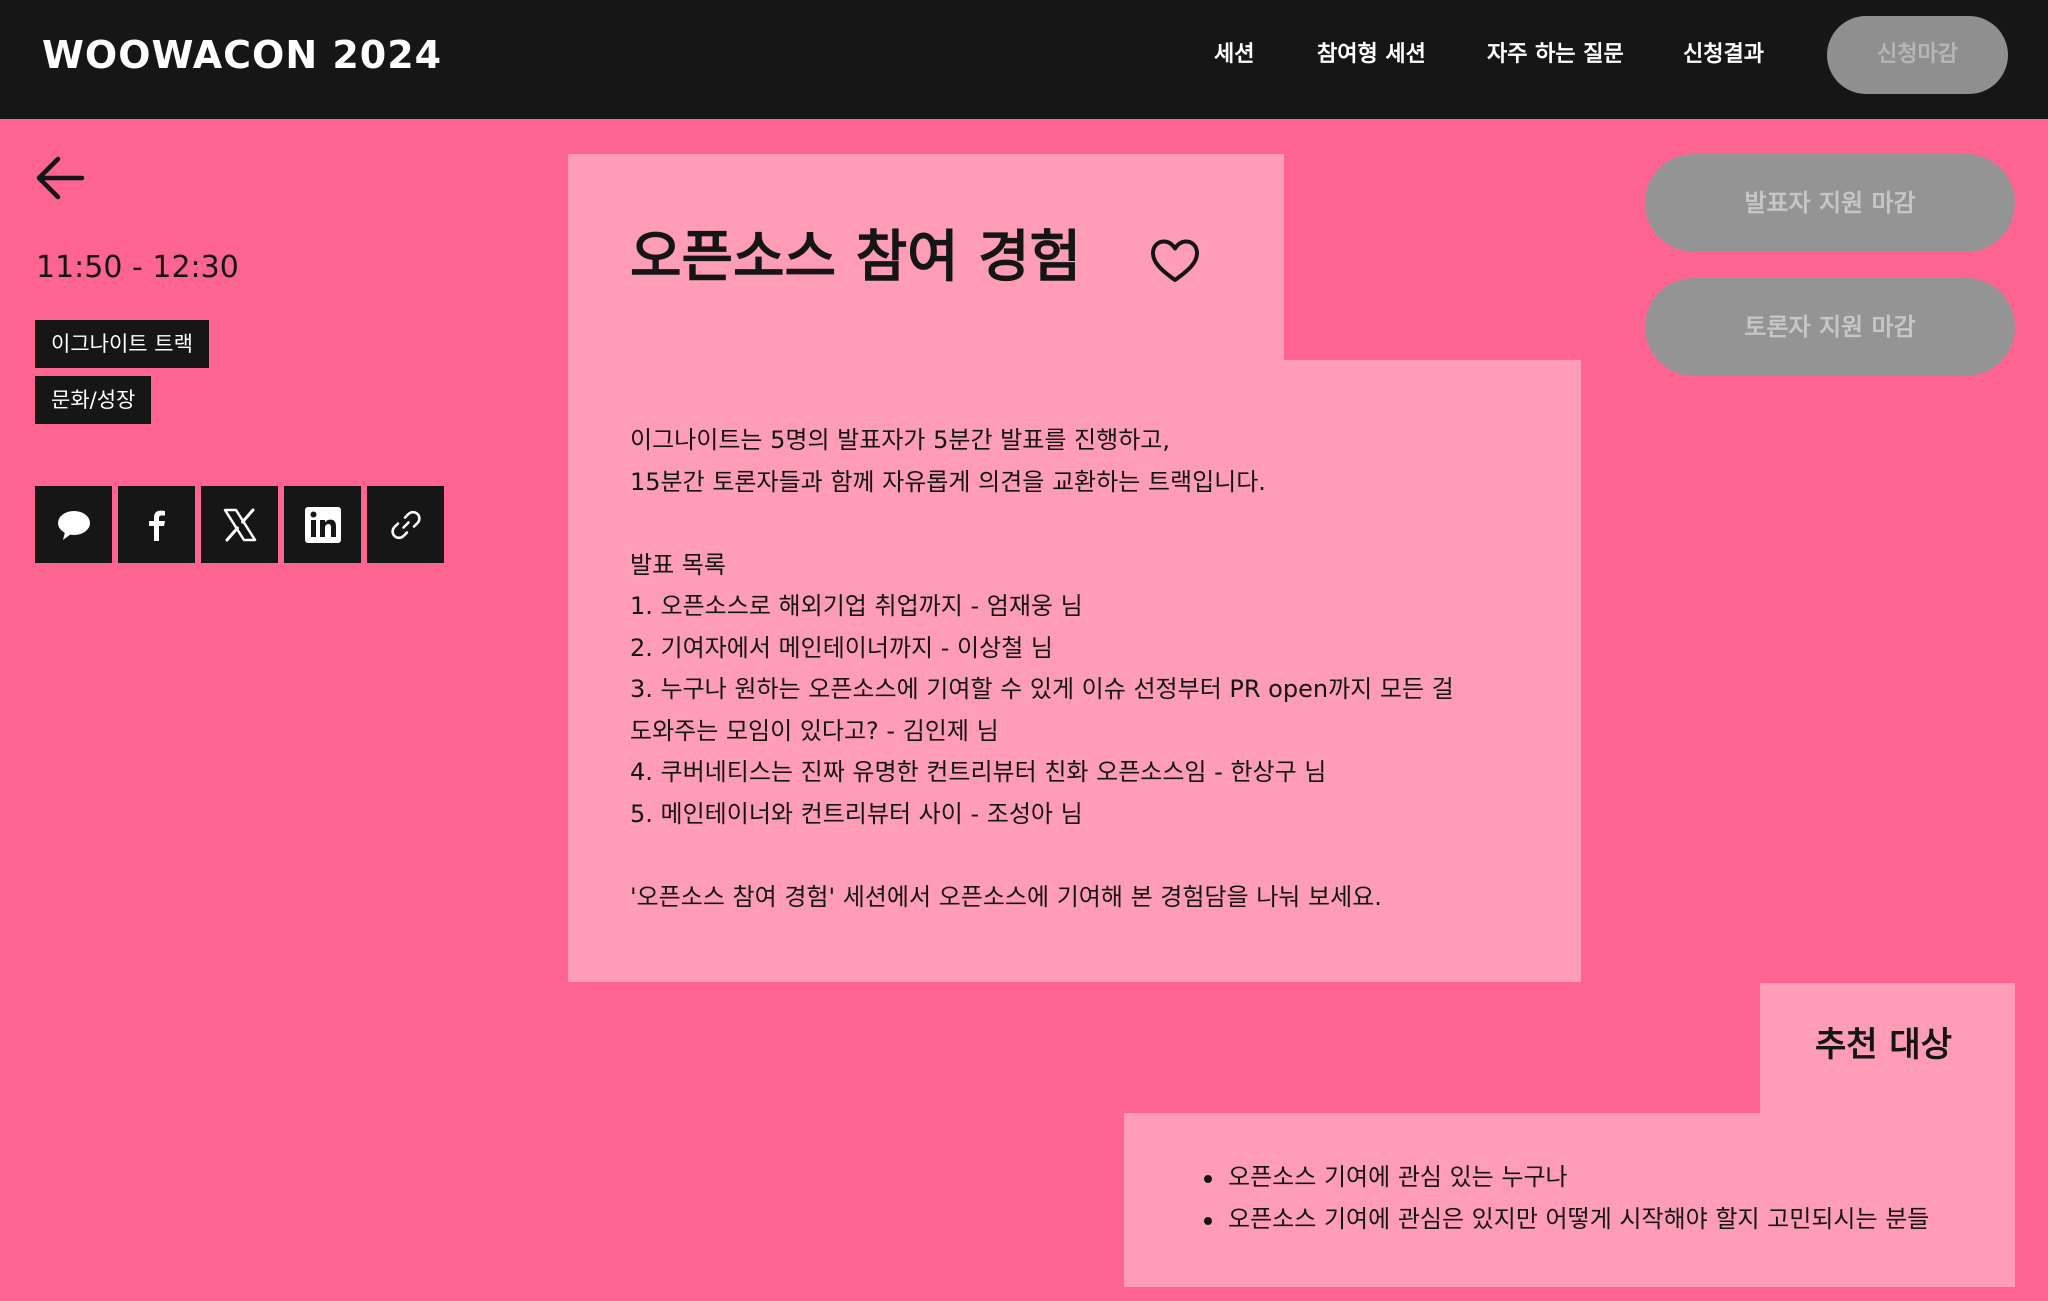  What do you see at coordinates (978, 772) in the screenshot?
I see `description-line: 4. 쿠버네티스는 진짜 유명한 컨트리뷰터 친화 오픈소스임 - 한상구 님` at bounding box center [978, 772].